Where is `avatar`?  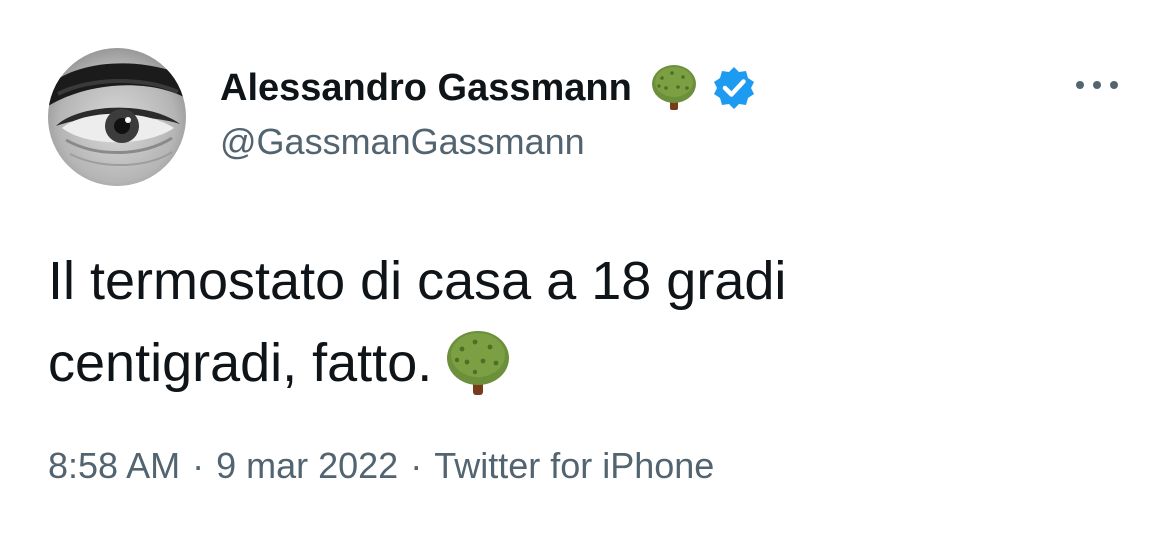 avatar is located at coordinates (117, 117).